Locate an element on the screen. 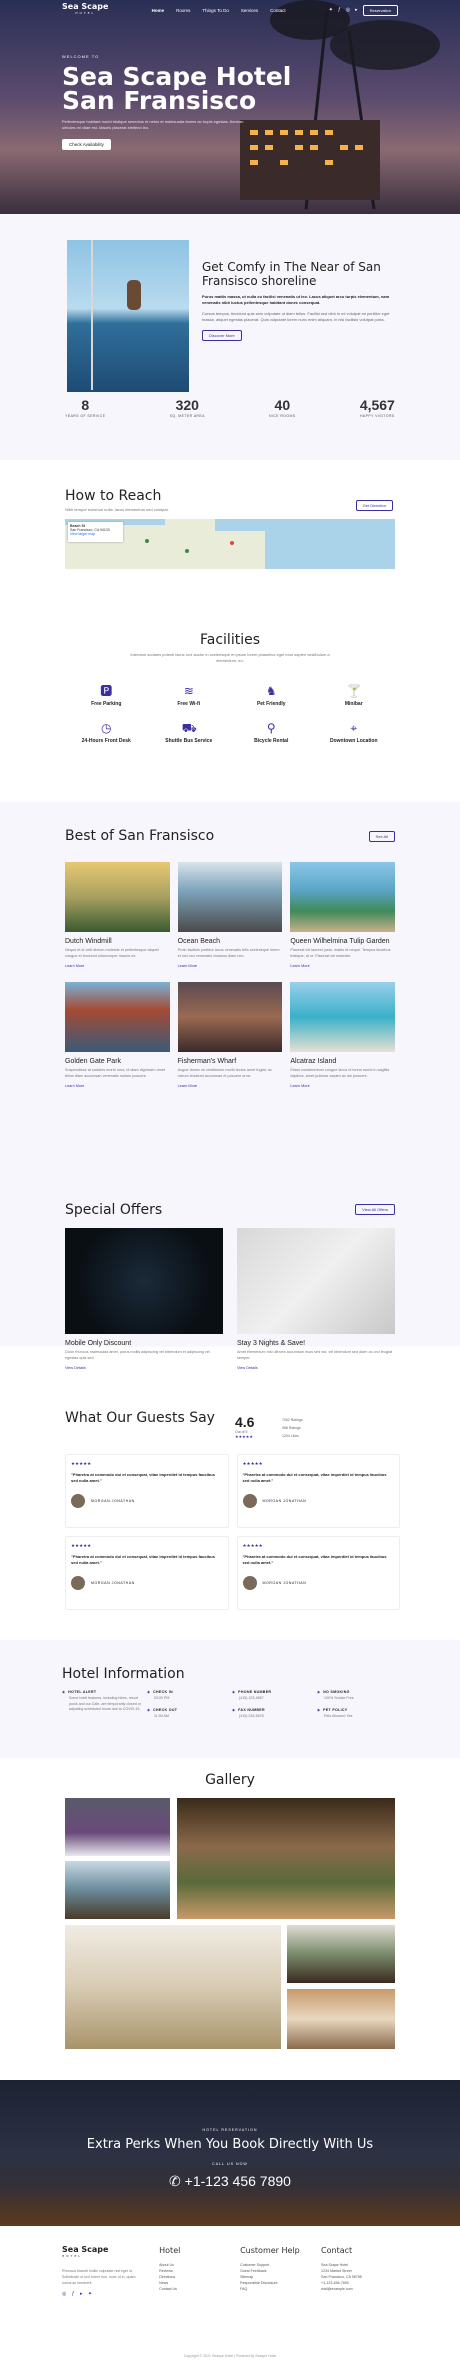  facilities-title: Facilities is located at coordinates (230, 640).